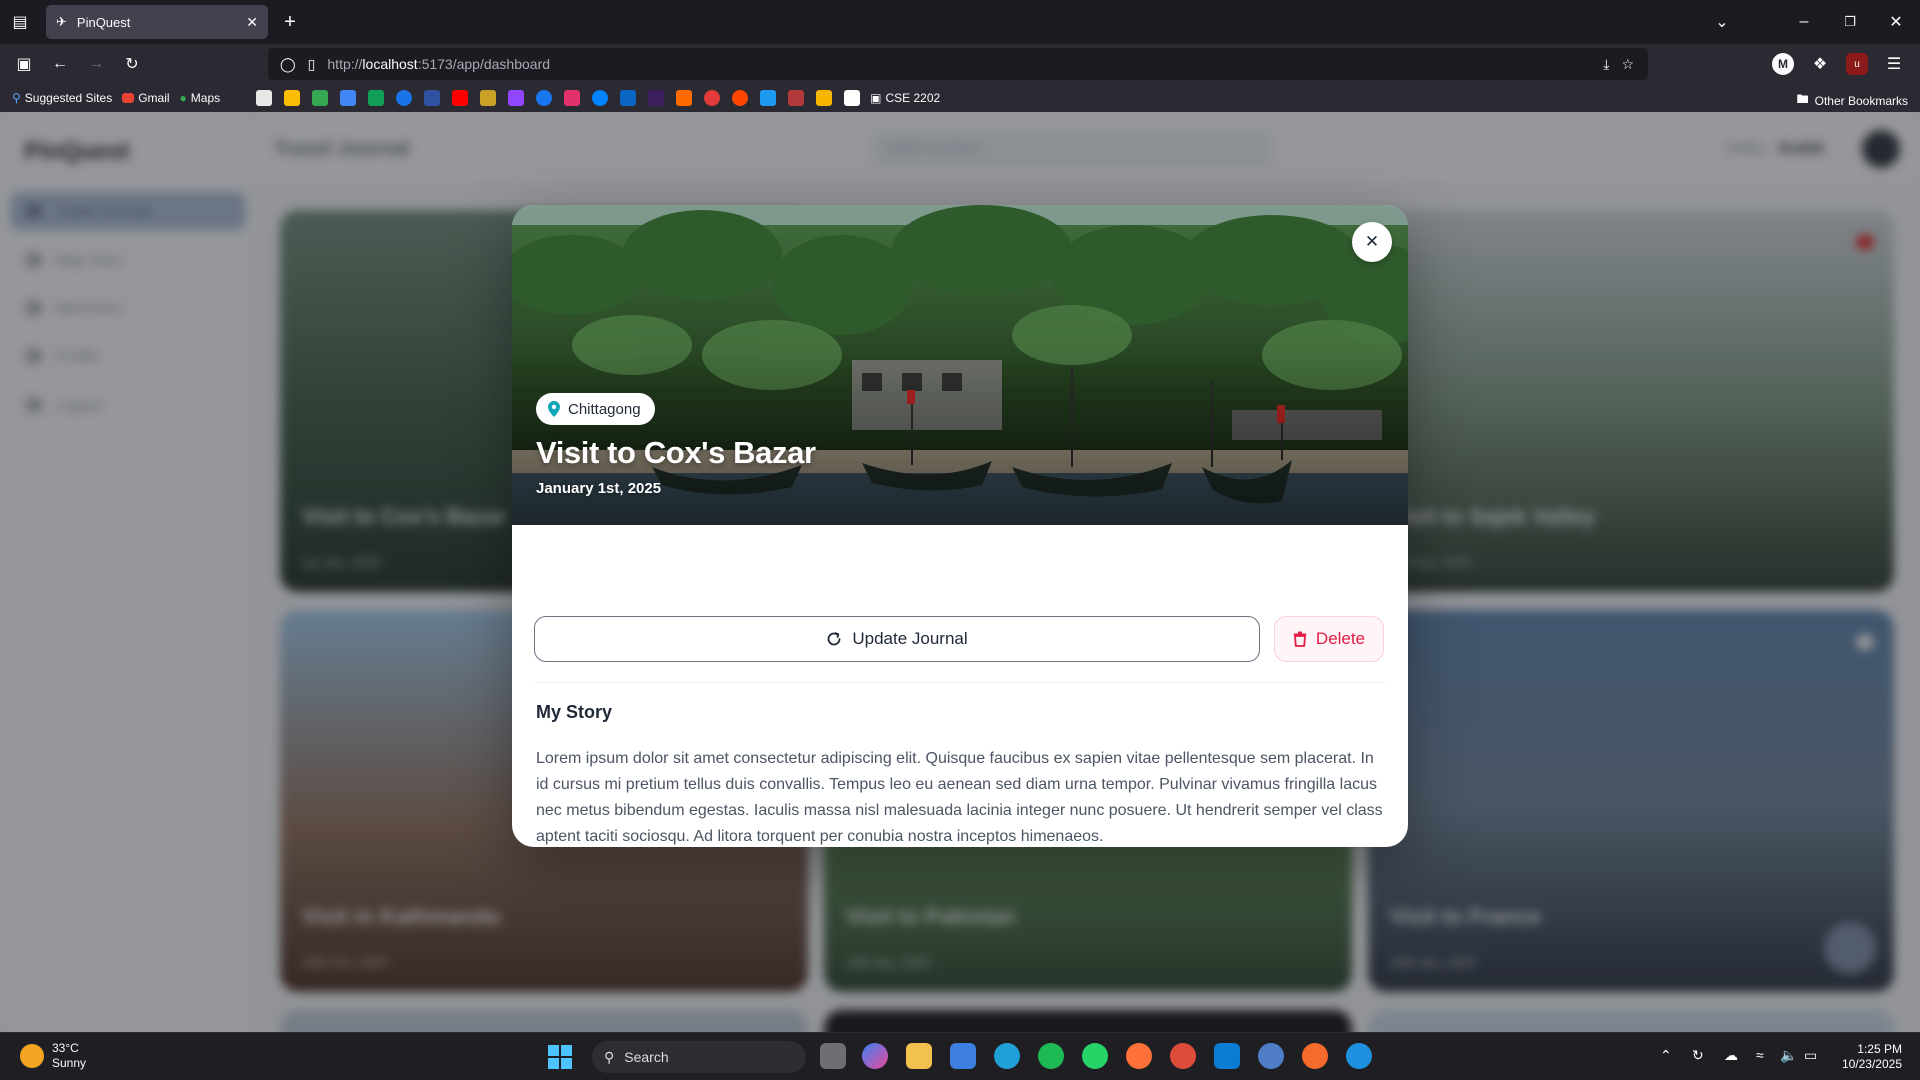 This screenshot has width=1920, height=1080. What do you see at coordinates (1894, 64) in the screenshot?
I see `menu-icon: ☰` at bounding box center [1894, 64].